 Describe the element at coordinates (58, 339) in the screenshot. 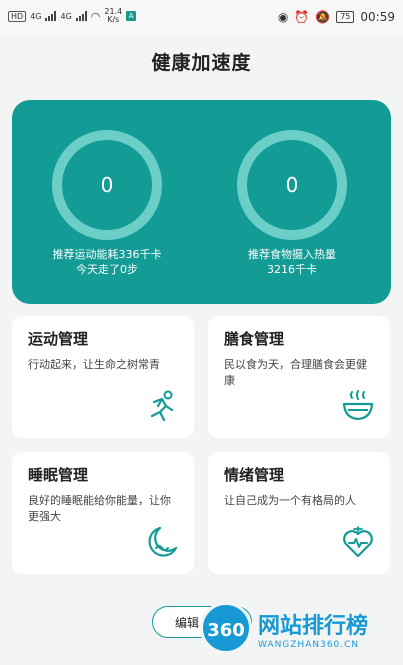

I see `card-title: 运动管理` at that location.